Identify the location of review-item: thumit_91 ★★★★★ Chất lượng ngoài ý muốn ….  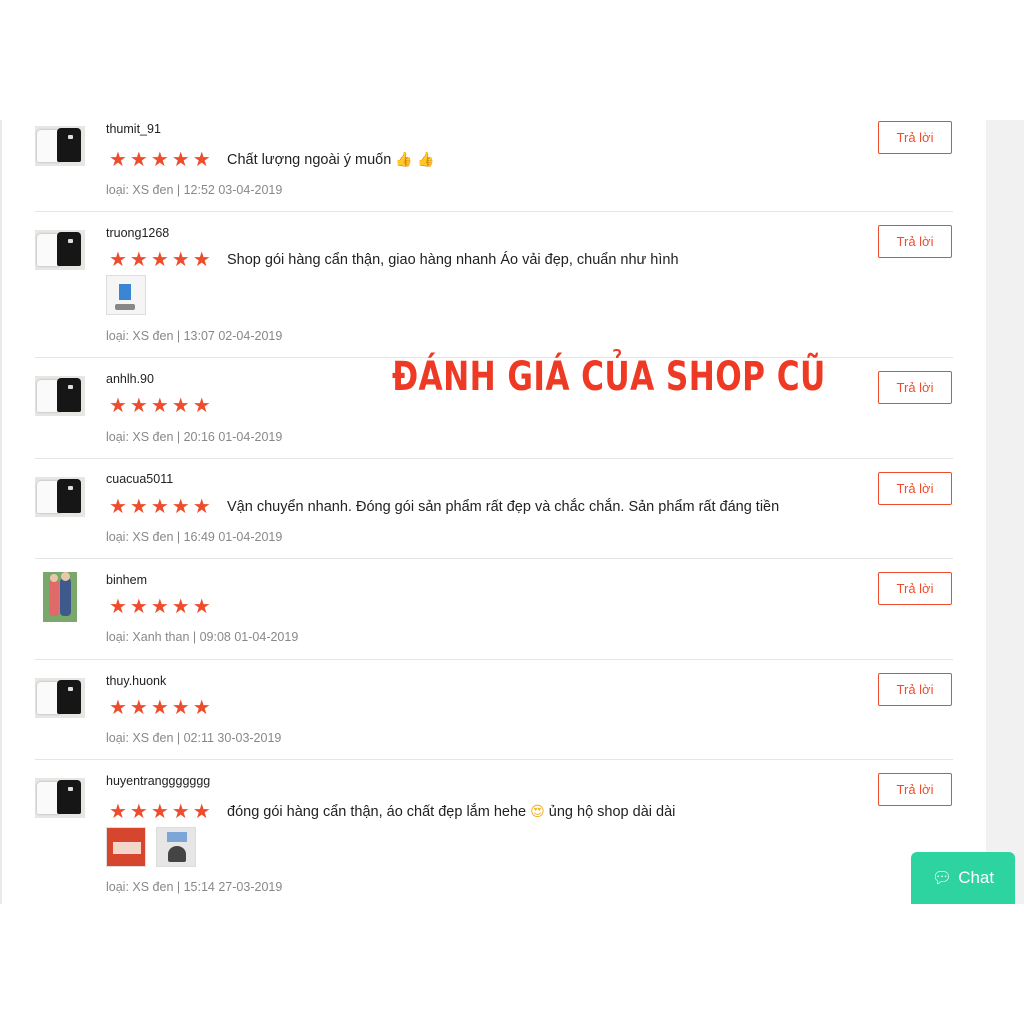
(494, 166).